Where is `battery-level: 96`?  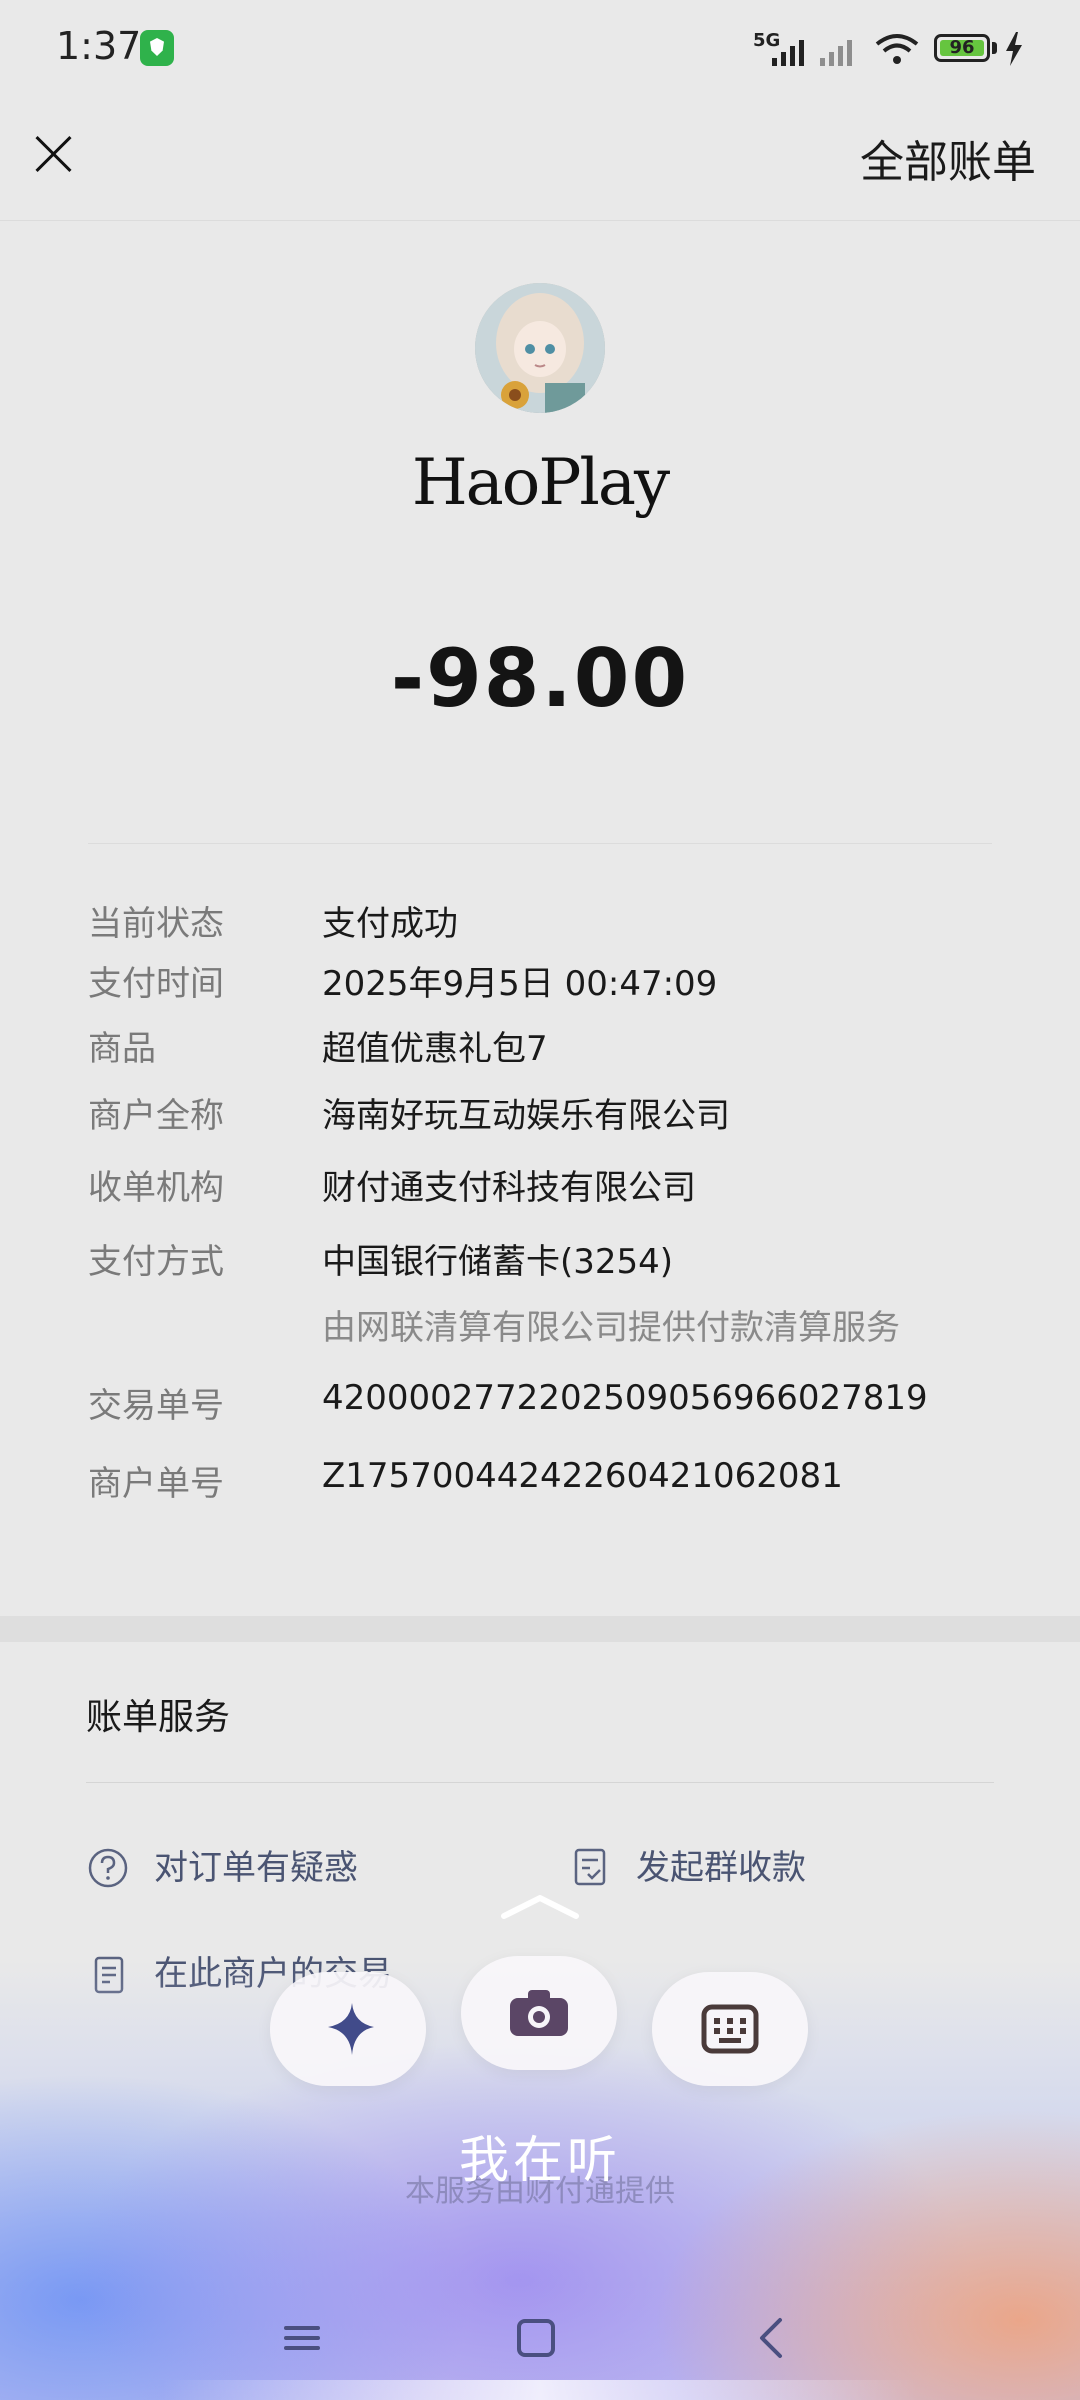 battery-level: 96 is located at coordinates (962, 47).